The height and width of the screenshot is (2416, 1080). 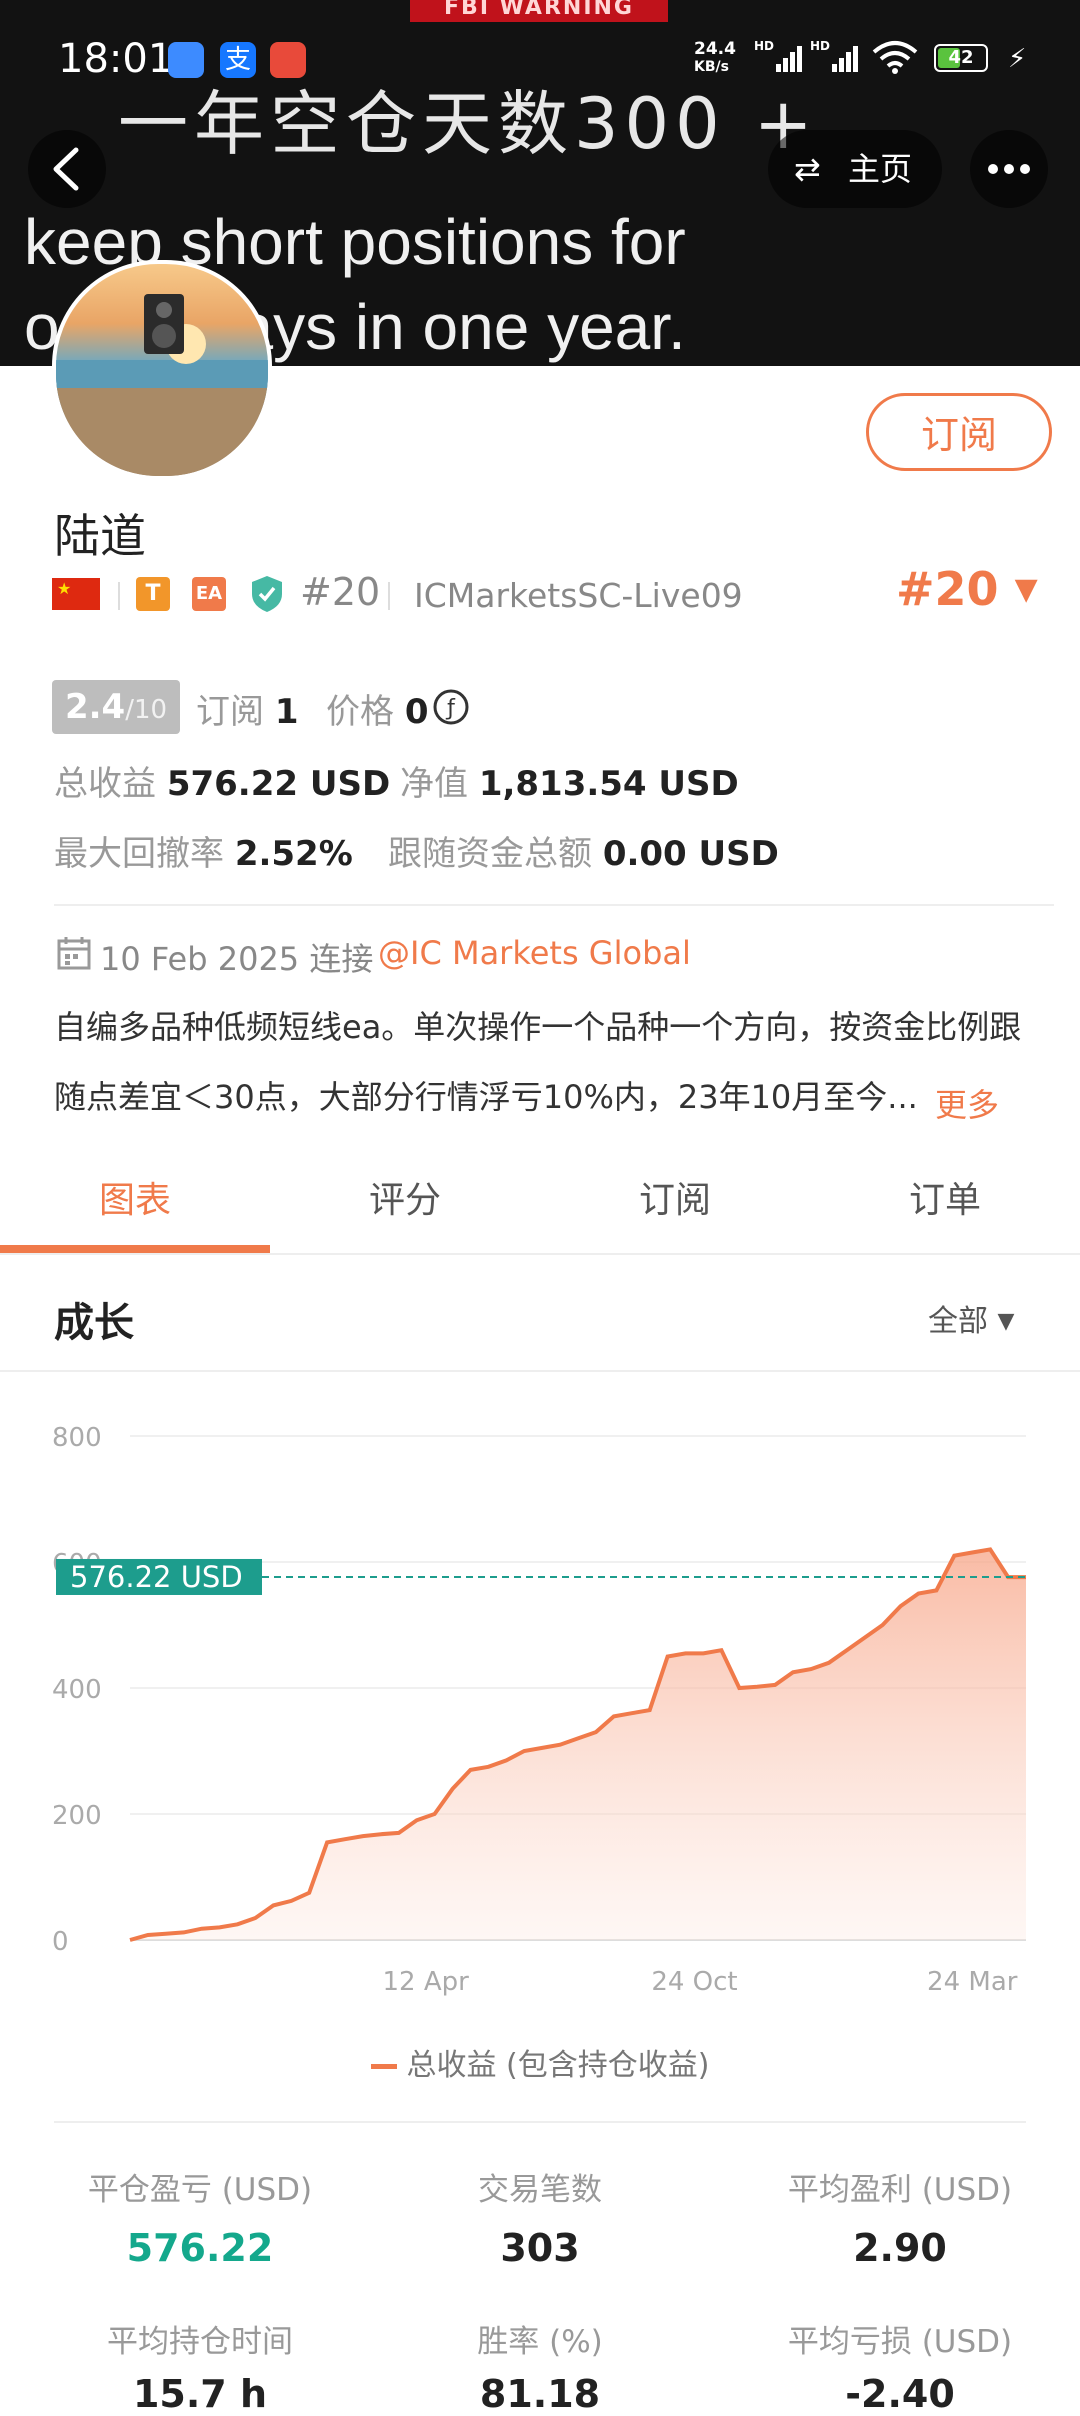 What do you see at coordinates (840, 56) in the screenshot?
I see `signal-icon-2: HD` at bounding box center [840, 56].